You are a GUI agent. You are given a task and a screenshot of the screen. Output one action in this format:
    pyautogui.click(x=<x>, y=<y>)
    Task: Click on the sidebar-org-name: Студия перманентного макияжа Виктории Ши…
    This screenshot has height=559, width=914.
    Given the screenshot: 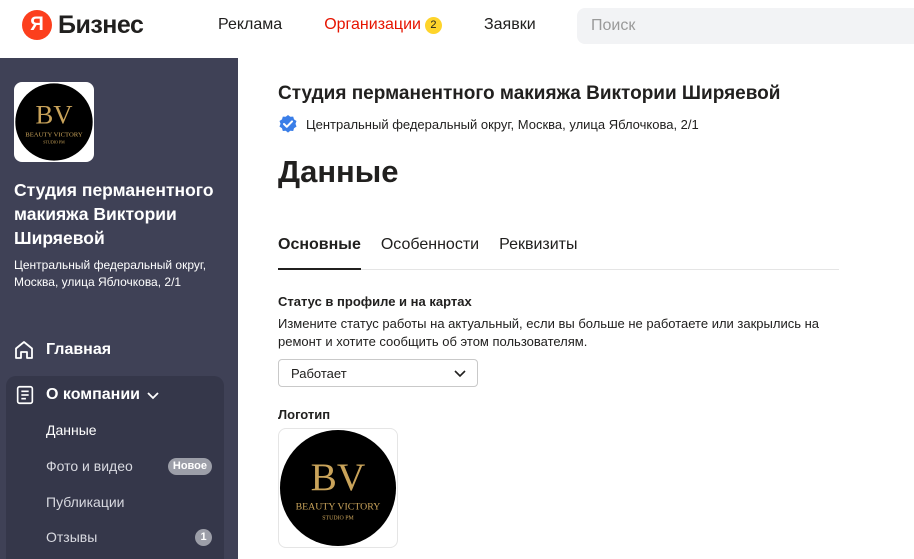 What is the action you would take?
    pyautogui.click(x=114, y=214)
    